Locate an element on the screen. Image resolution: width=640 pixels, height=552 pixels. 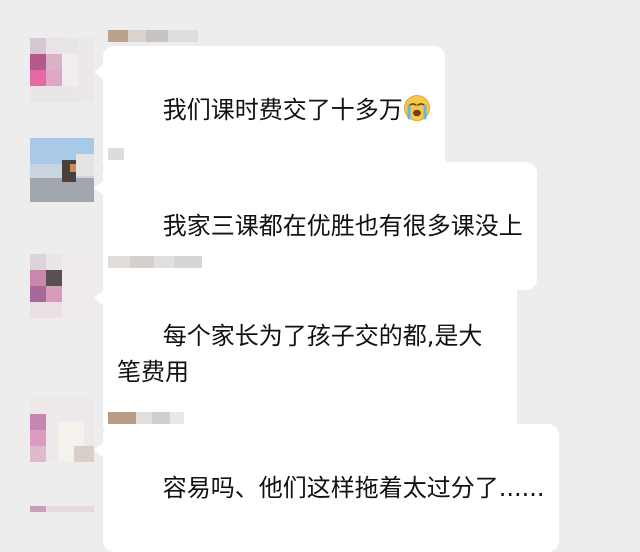
message-bubble: 我们课时费交了十多万 is located at coordinates (269, 110).